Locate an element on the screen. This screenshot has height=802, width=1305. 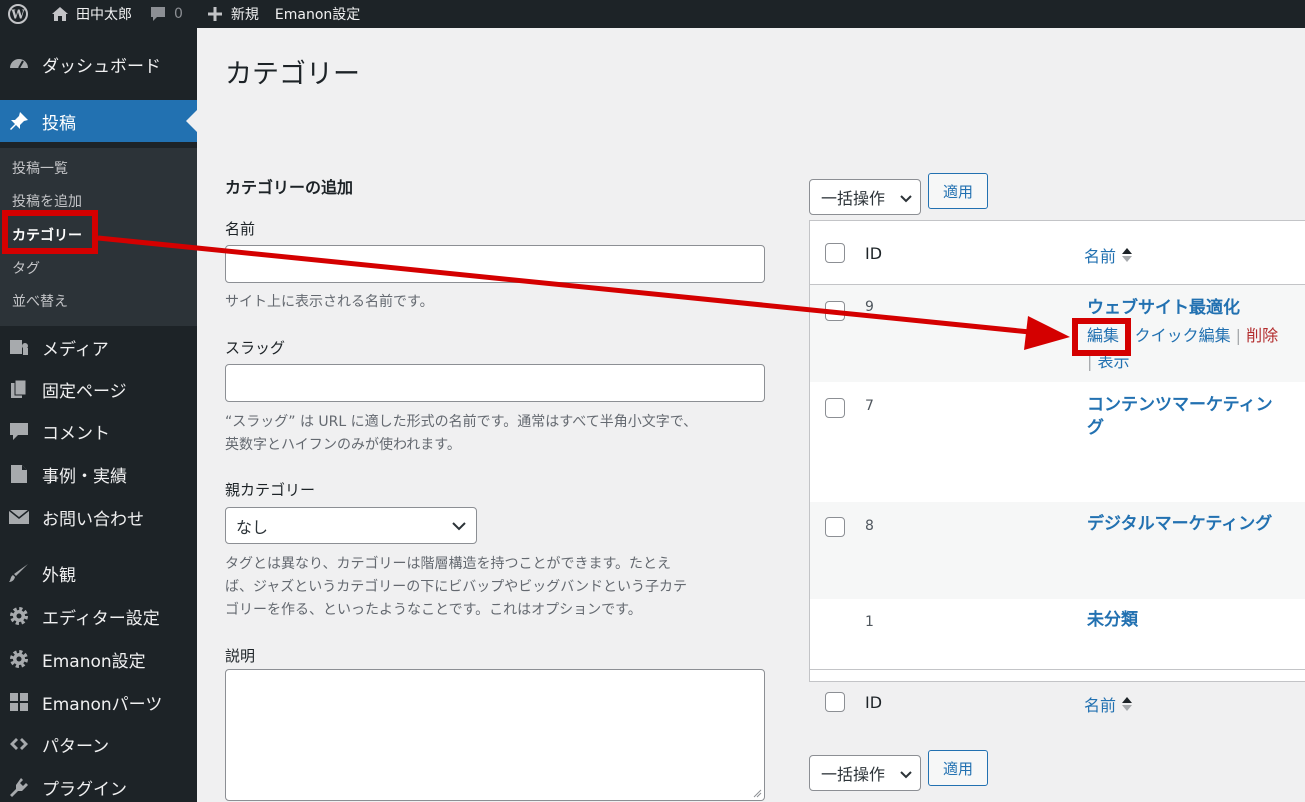
bulk-actions-select-top: 一括操作 is located at coordinates (865, 197).